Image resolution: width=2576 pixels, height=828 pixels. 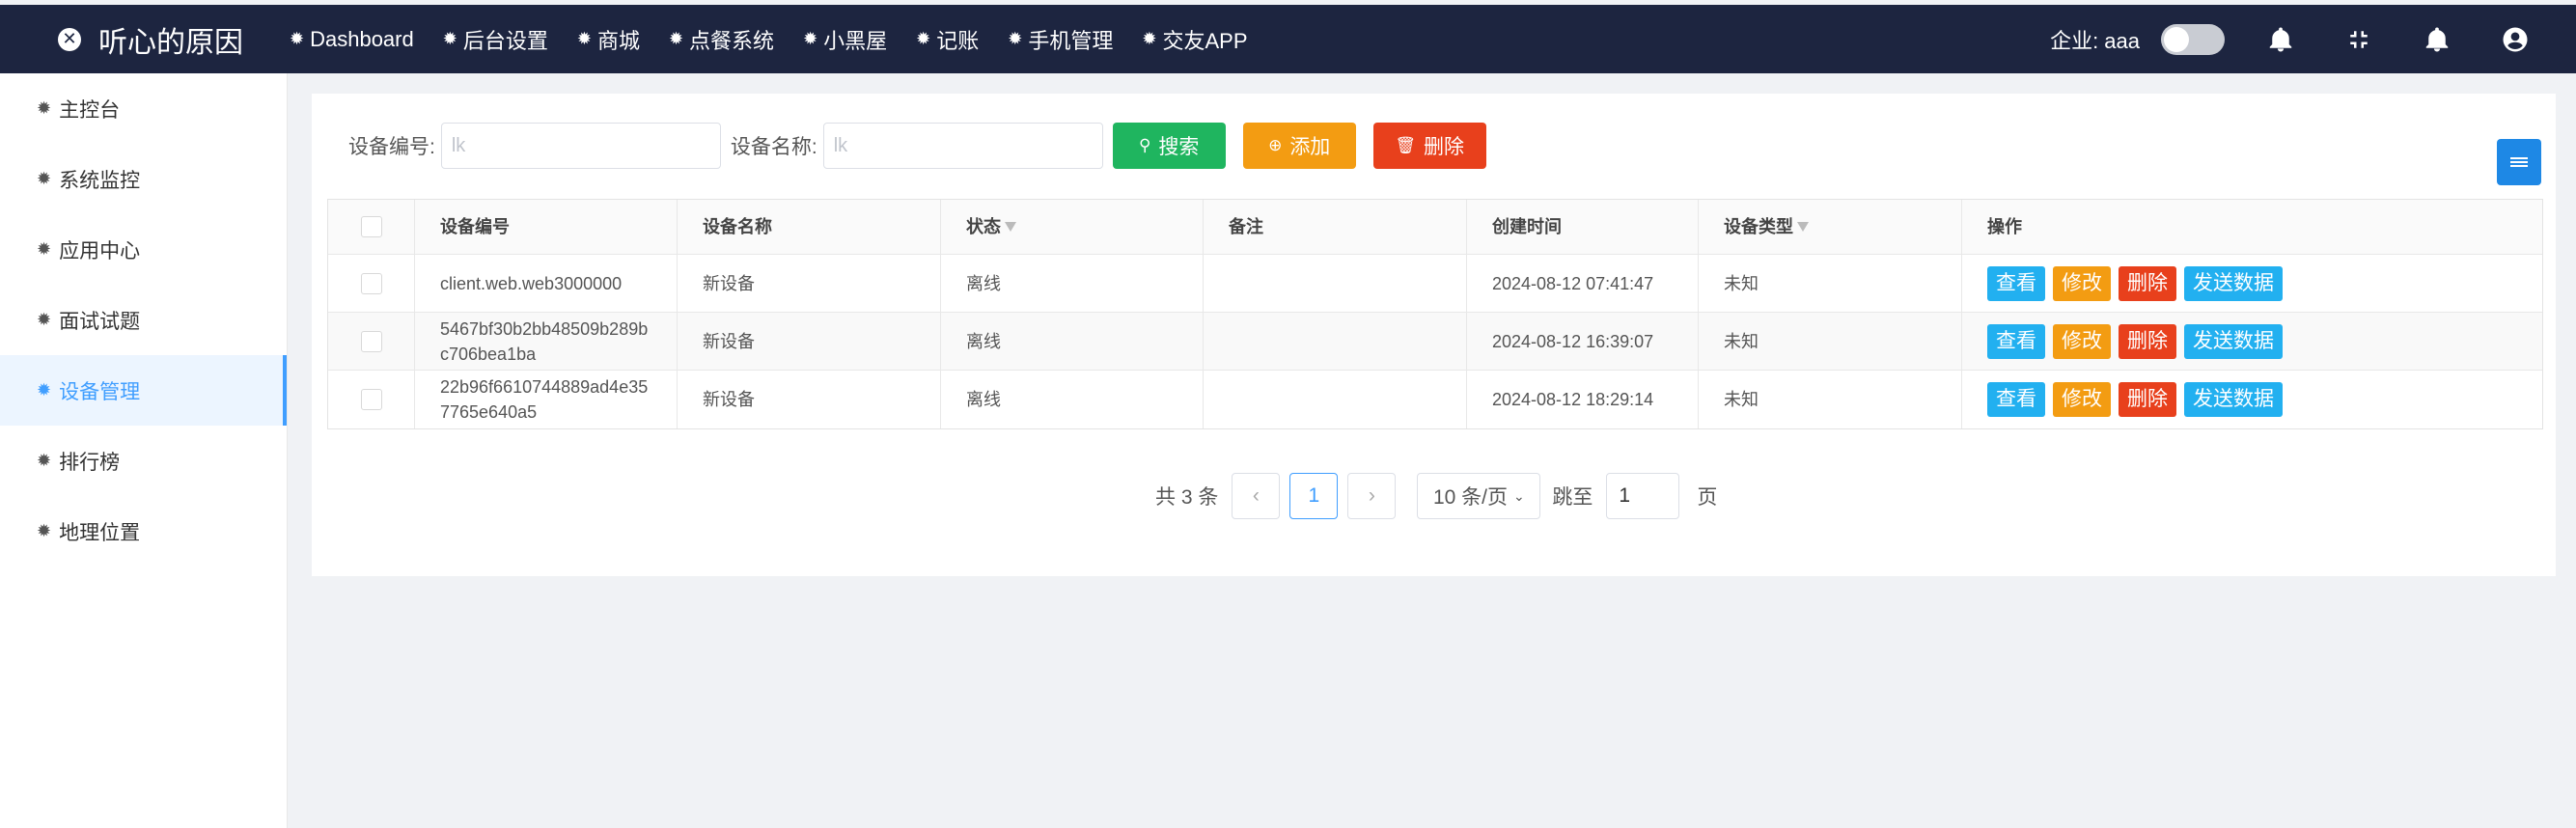 What do you see at coordinates (1405, 145) in the screenshot?
I see `trash-icon: 🗑` at bounding box center [1405, 145].